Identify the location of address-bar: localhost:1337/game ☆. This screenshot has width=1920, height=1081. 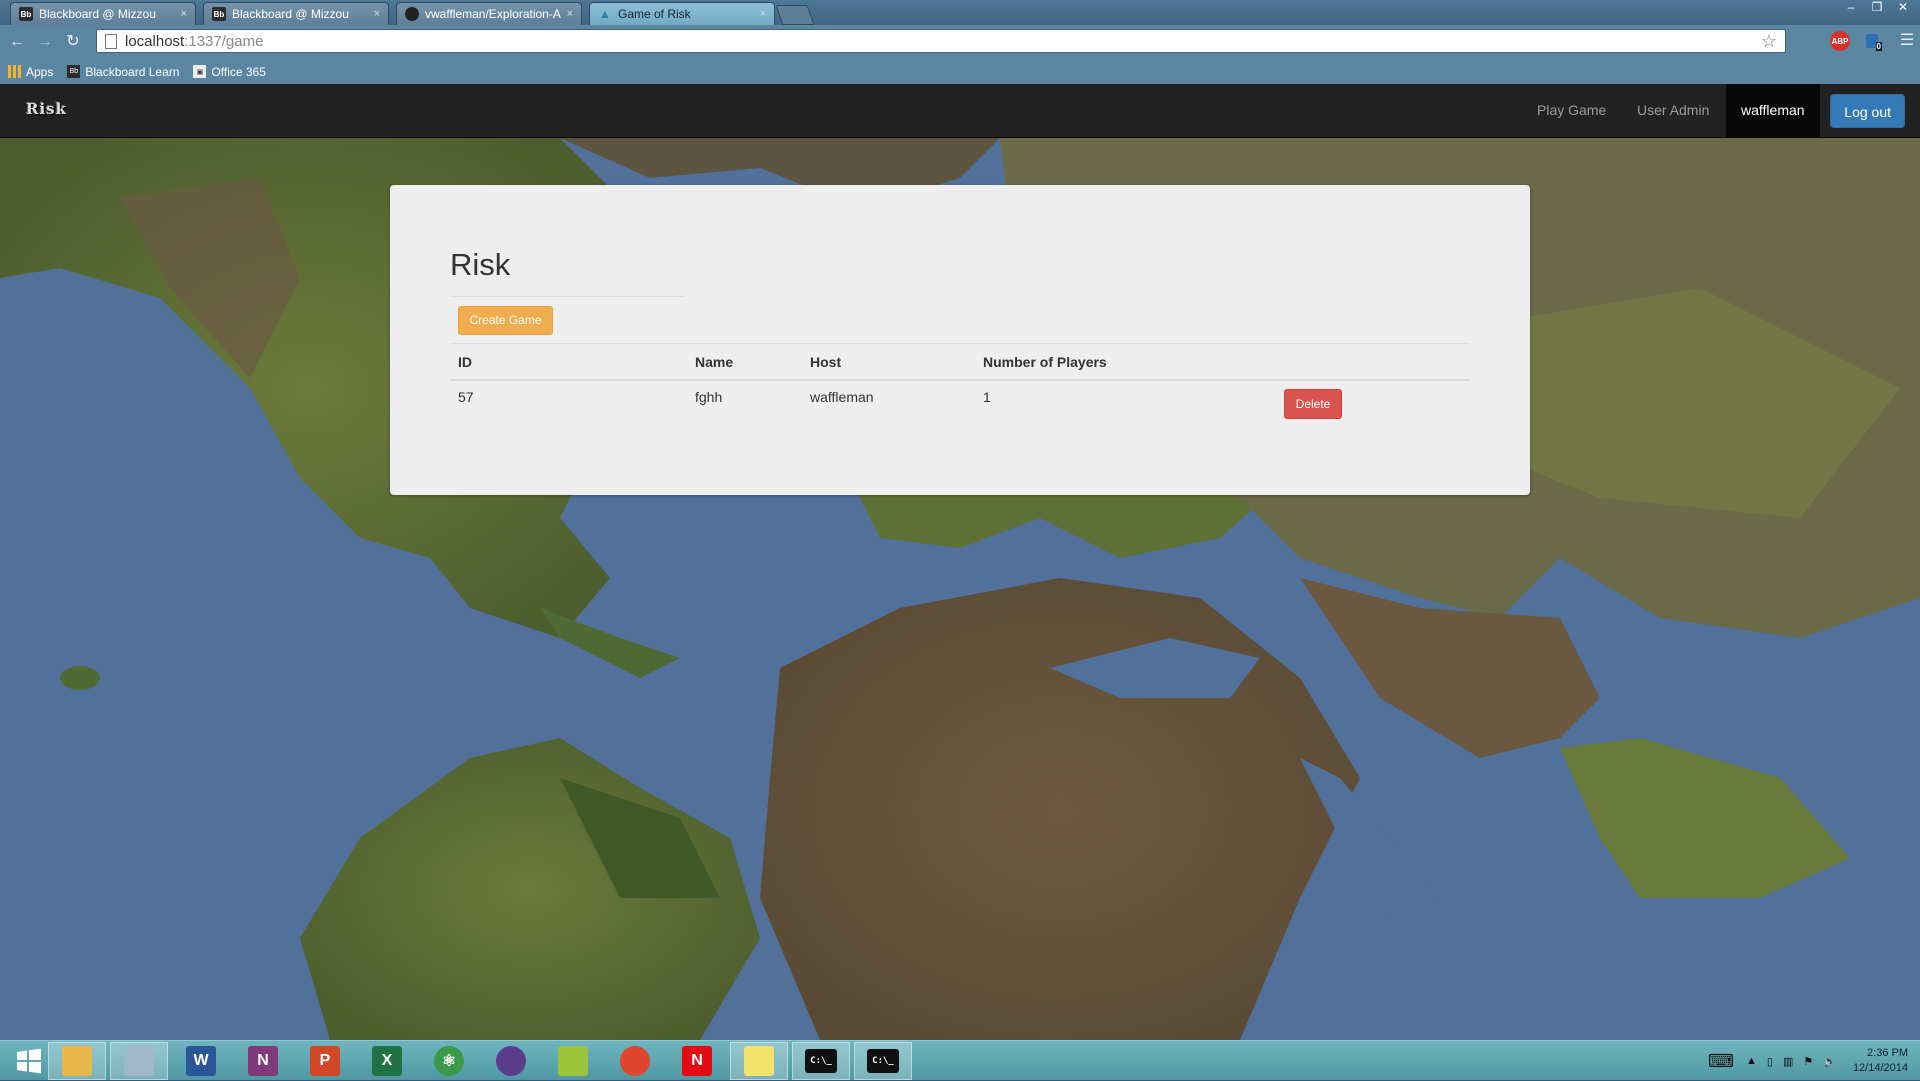
(941, 41).